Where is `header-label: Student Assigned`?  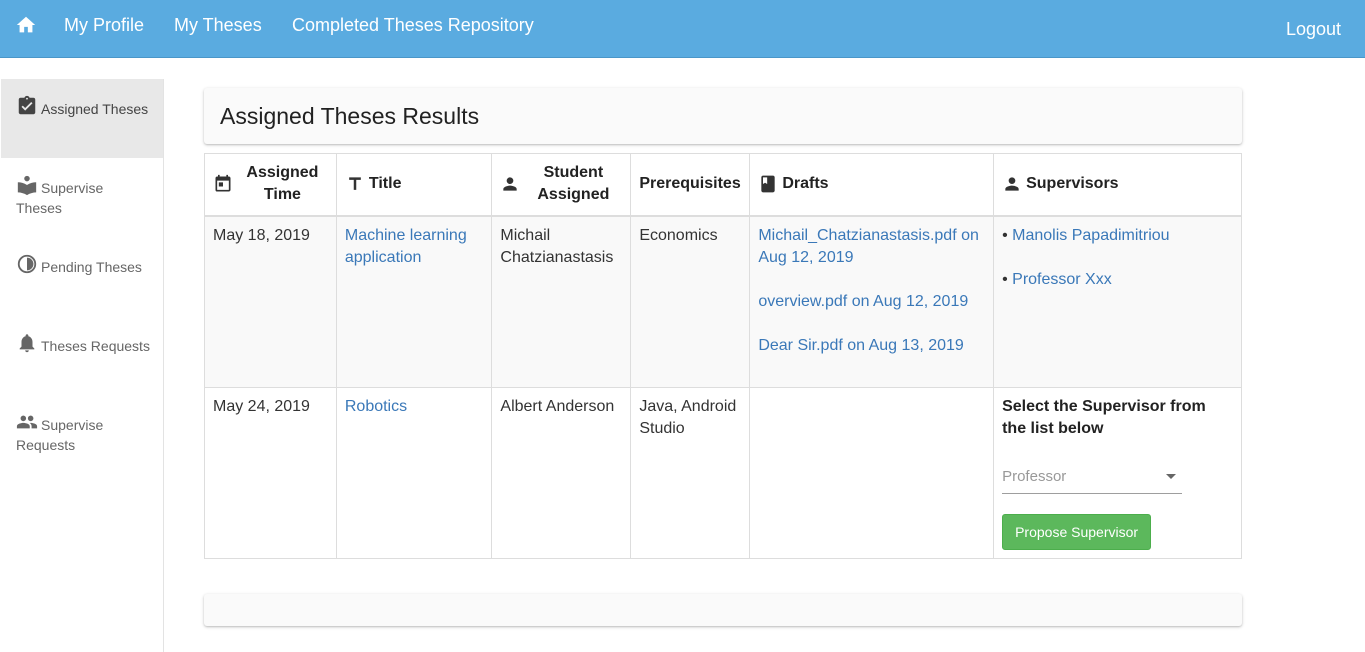
header-label: Student Assigned is located at coordinates (573, 184).